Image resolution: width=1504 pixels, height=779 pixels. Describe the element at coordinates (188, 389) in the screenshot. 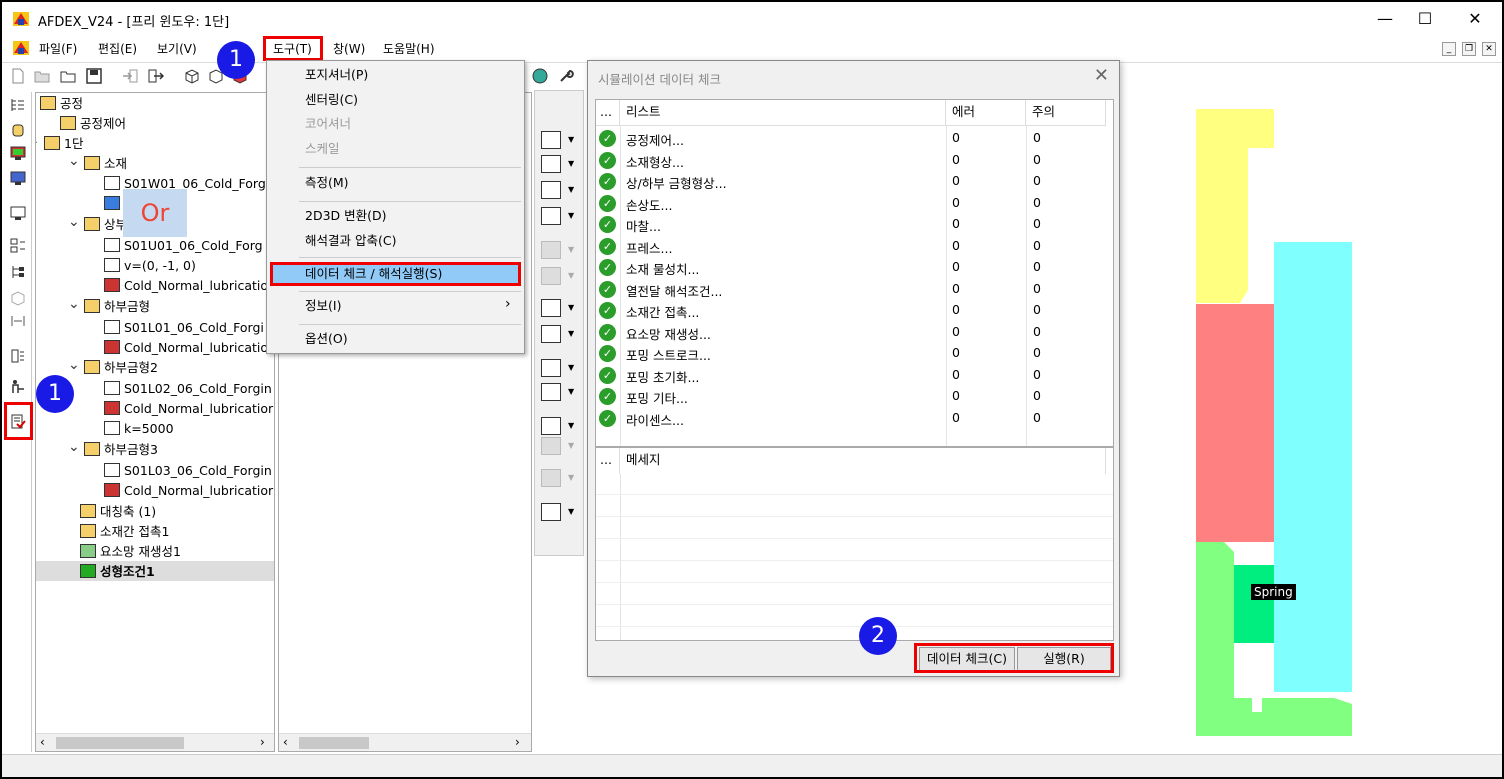

I see `tree-node: S01L02_06_Cold_Forgin` at that location.